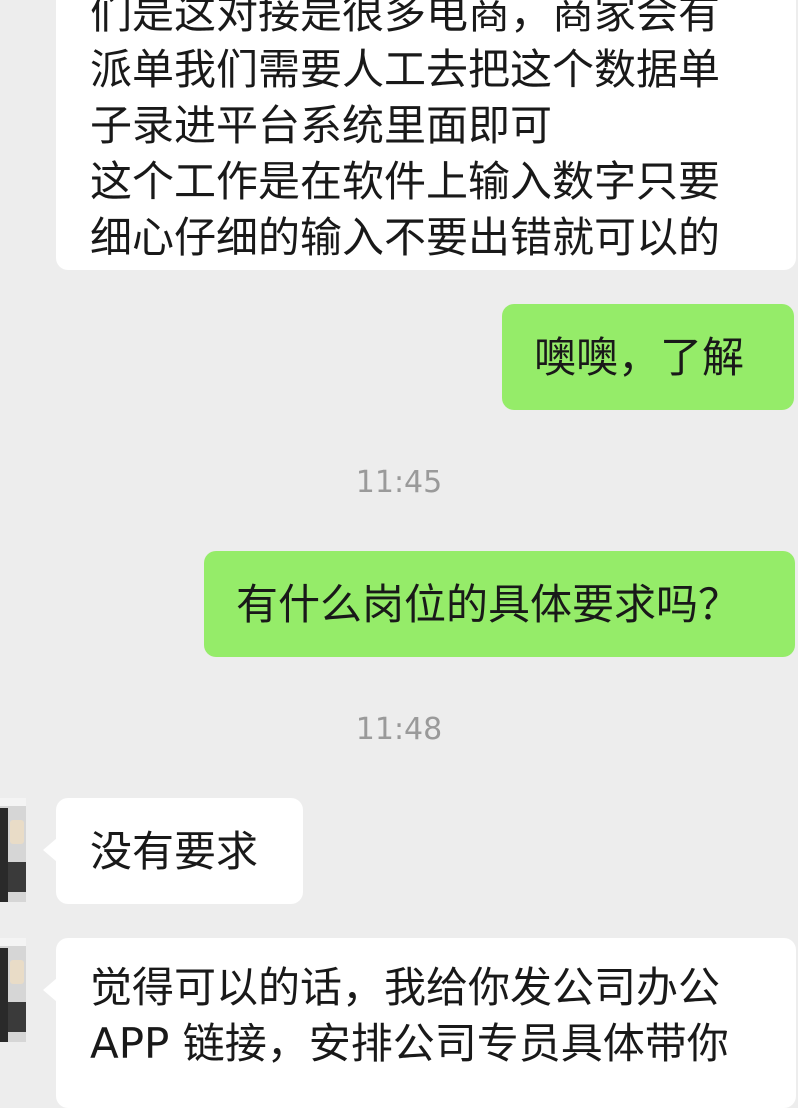 The width and height of the screenshot is (798, 1108). What do you see at coordinates (405, 69) in the screenshot?
I see `message-line: 派单我们需要人工去把这个数据单` at bounding box center [405, 69].